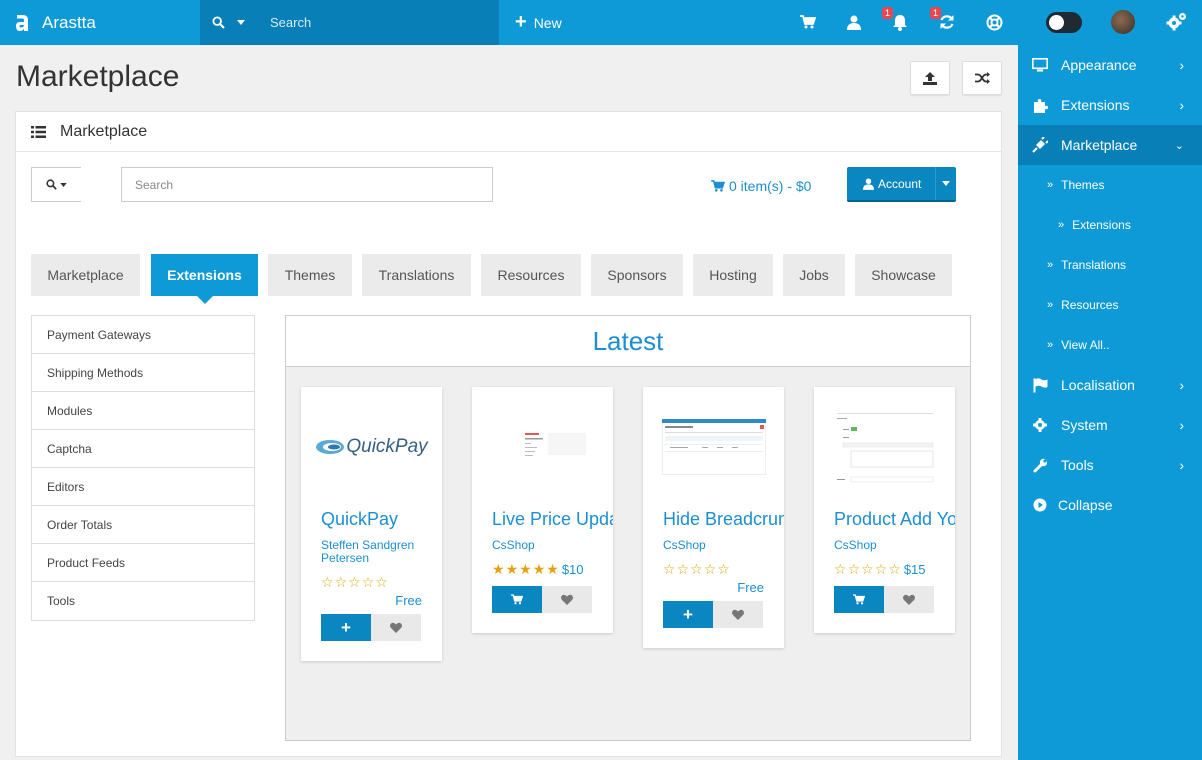 Image resolution: width=1202 pixels, height=760 pixels. Describe the element at coordinates (1110, 65) in the screenshot. I see `sidebar-item-appearance: Appearance ›` at that location.